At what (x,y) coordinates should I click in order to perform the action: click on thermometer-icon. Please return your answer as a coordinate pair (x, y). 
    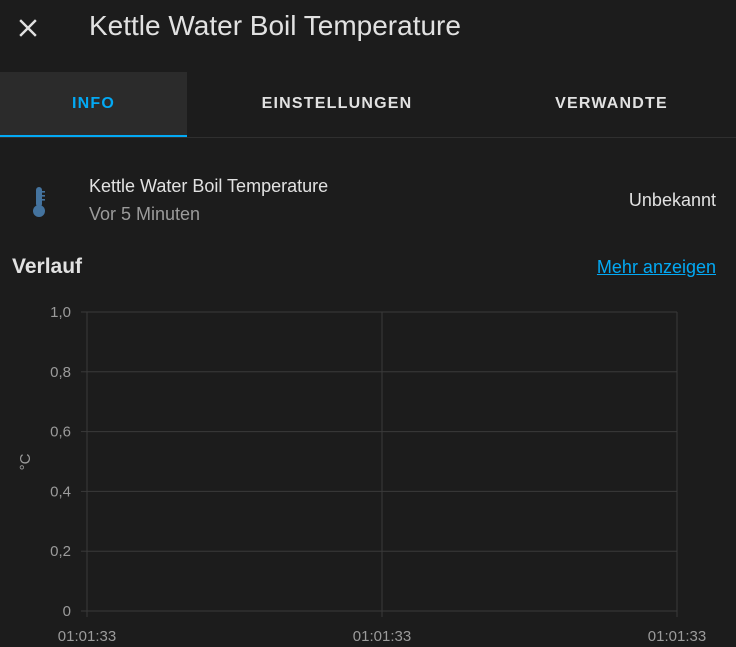
    Looking at the image, I should click on (39, 202).